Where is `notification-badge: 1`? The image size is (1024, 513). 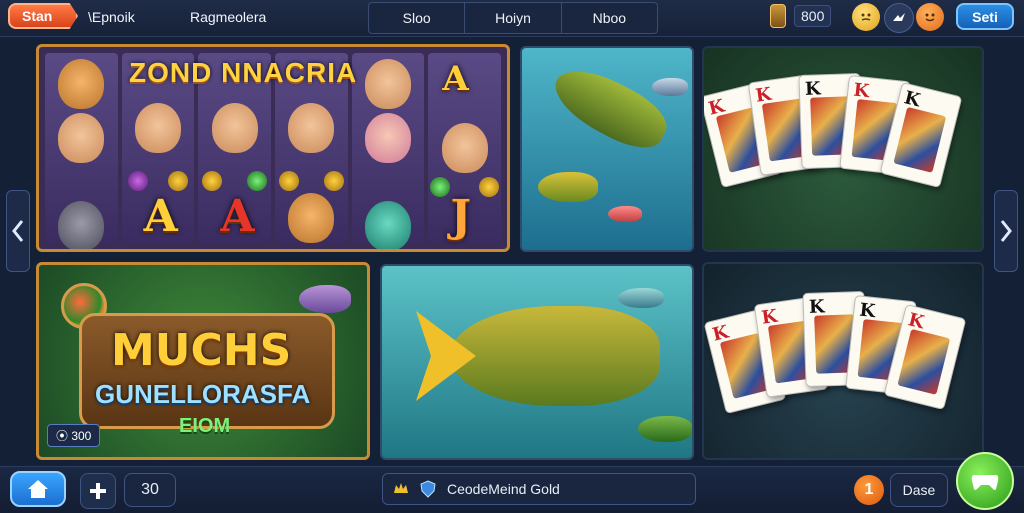
notification-badge: 1 is located at coordinates (869, 490).